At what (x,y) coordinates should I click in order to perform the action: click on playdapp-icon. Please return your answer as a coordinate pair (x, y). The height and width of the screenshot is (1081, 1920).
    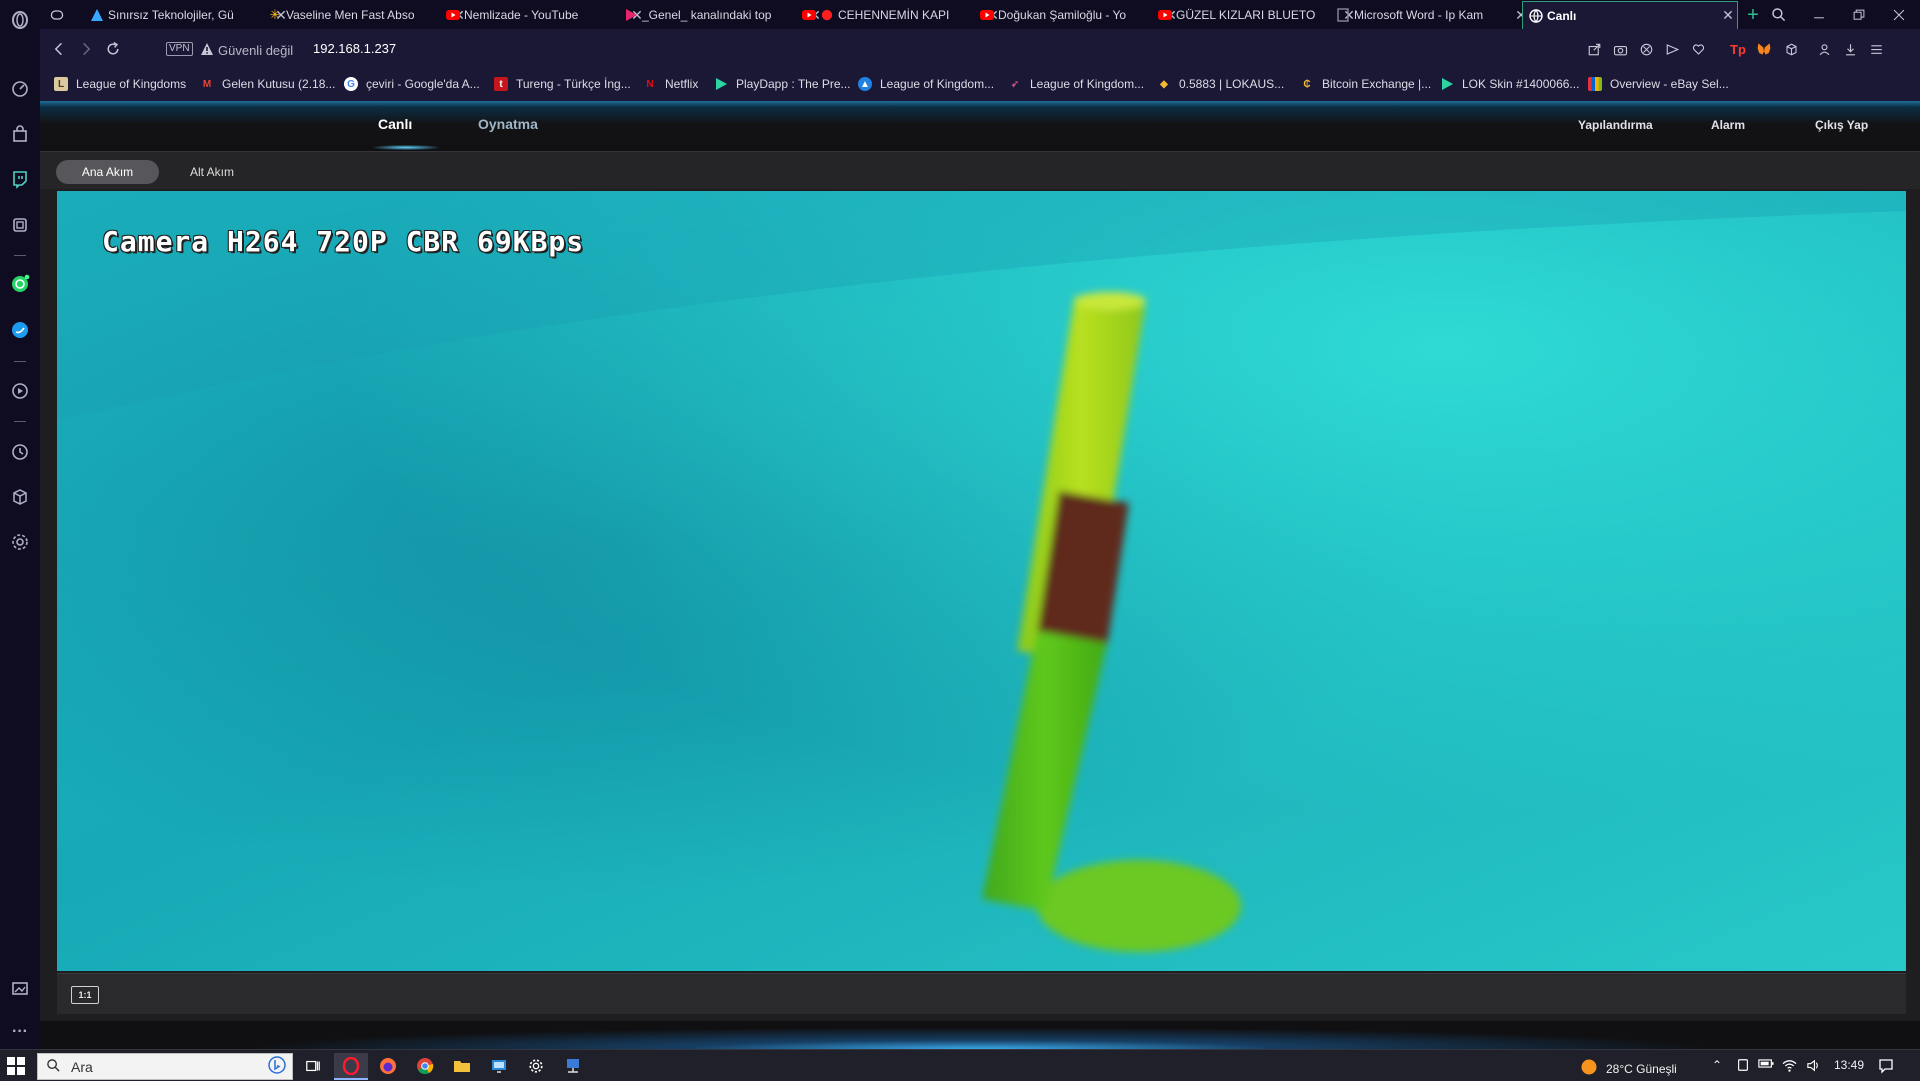
    Looking at the image, I should click on (1447, 84).